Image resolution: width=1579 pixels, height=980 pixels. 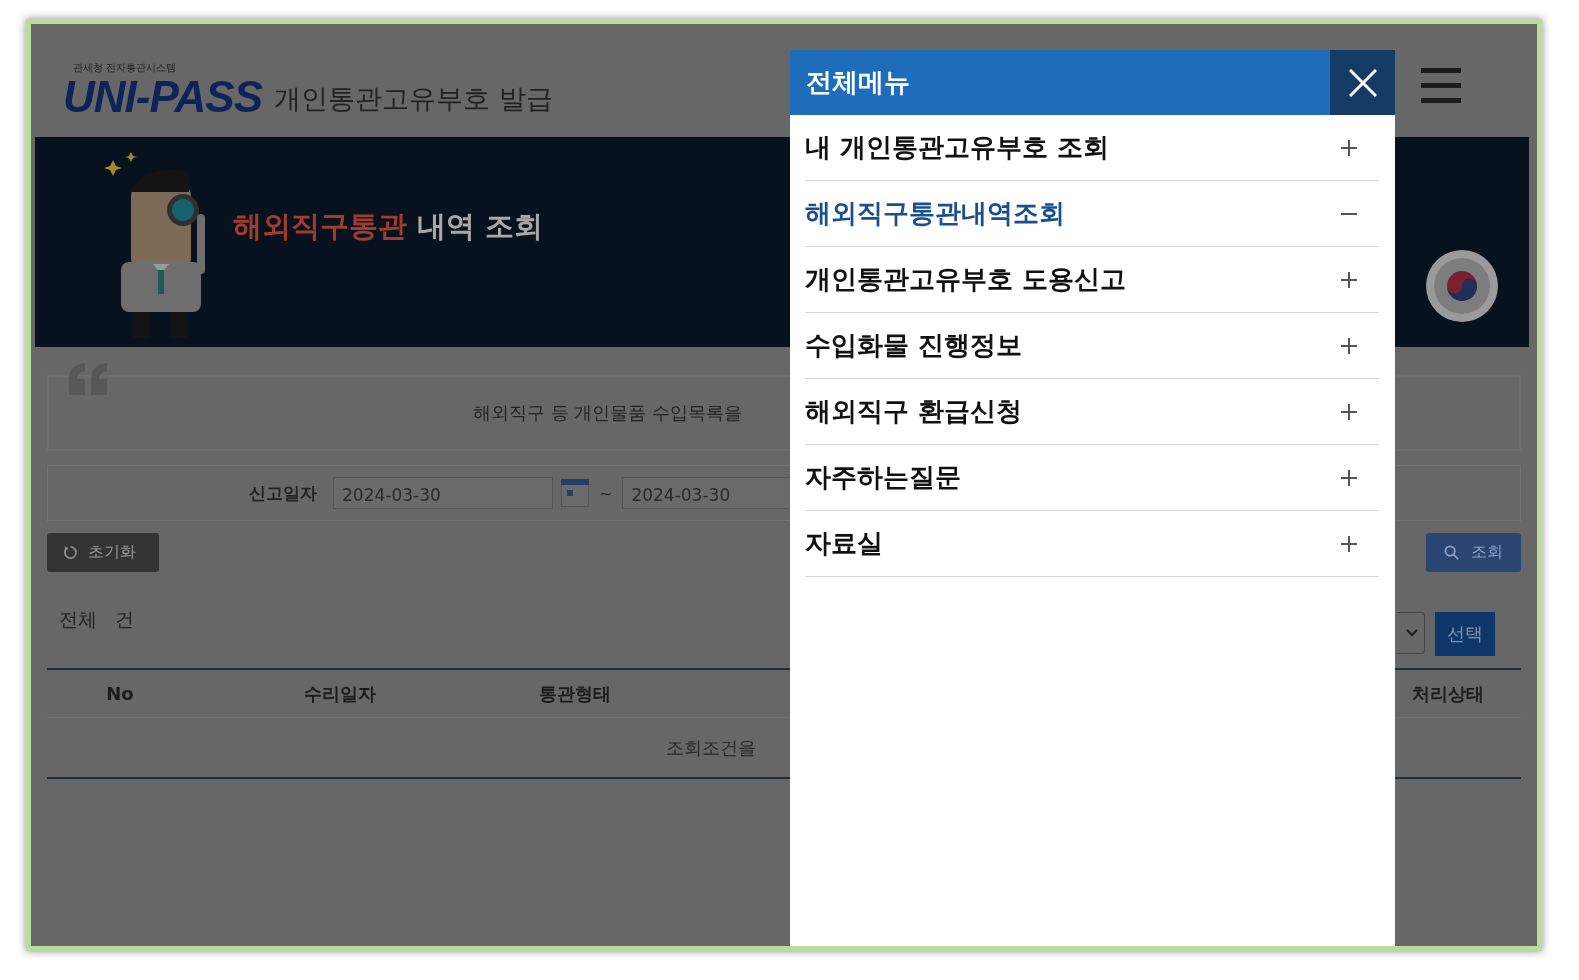 I want to click on menu-item: 자료실, so click(x=1092, y=544).